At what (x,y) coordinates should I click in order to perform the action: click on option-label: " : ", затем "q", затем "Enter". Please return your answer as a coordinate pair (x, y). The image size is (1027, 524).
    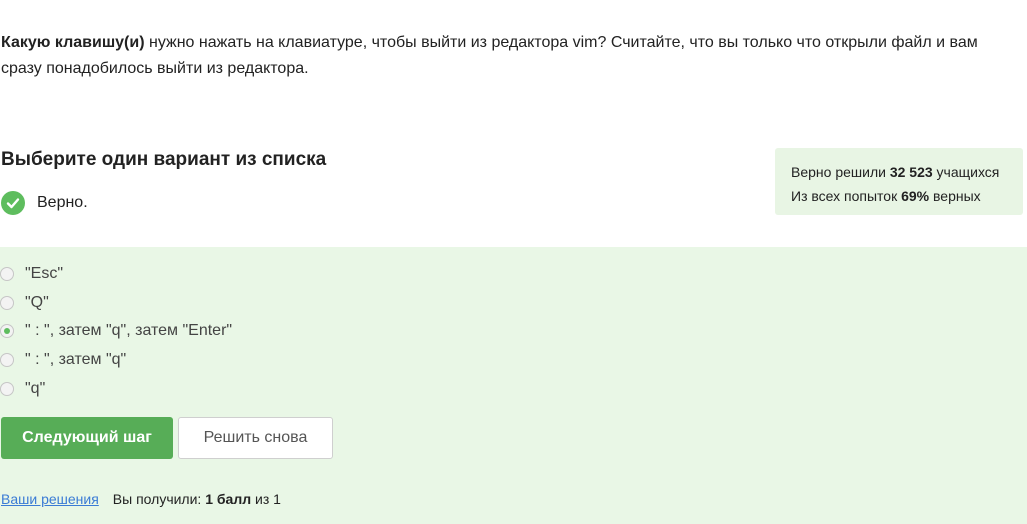
    Looking at the image, I should click on (129, 330).